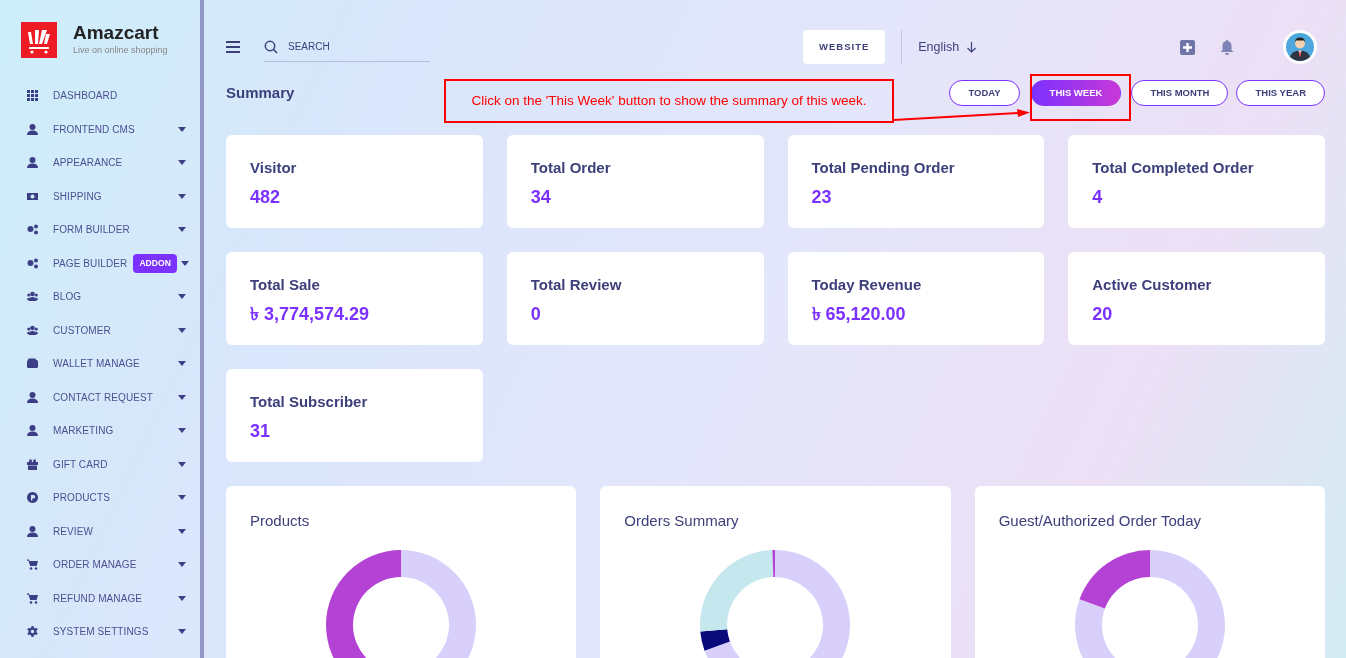  What do you see at coordinates (32, 96) in the screenshot?
I see `grid-icon` at bounding box center [32, 96].